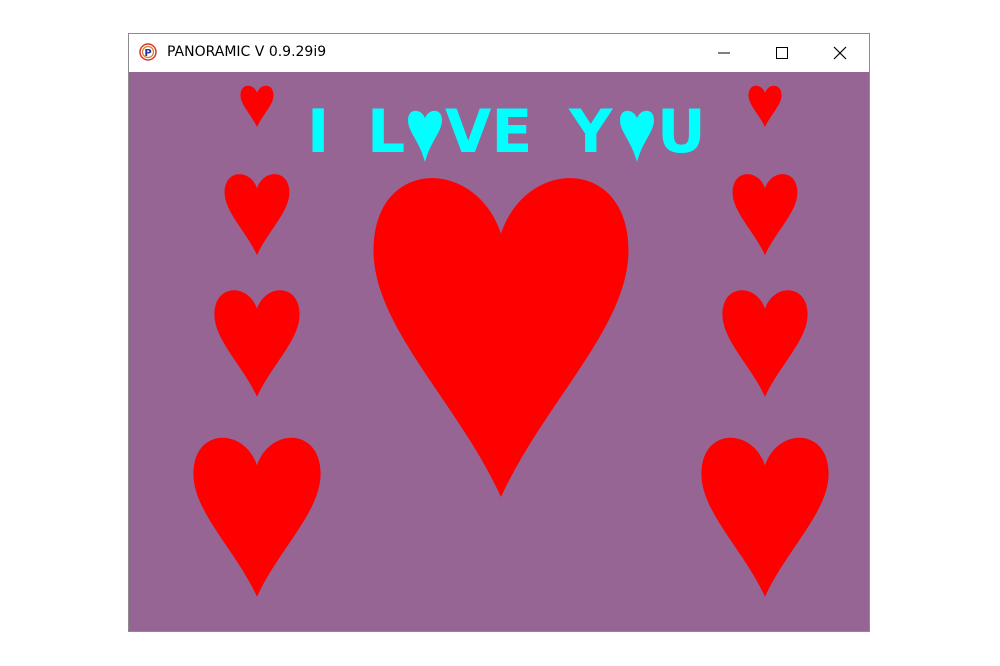 The height and width of the screenshot is (666, 1000). I want to click on heart-small-top-right, so click(765, 106).